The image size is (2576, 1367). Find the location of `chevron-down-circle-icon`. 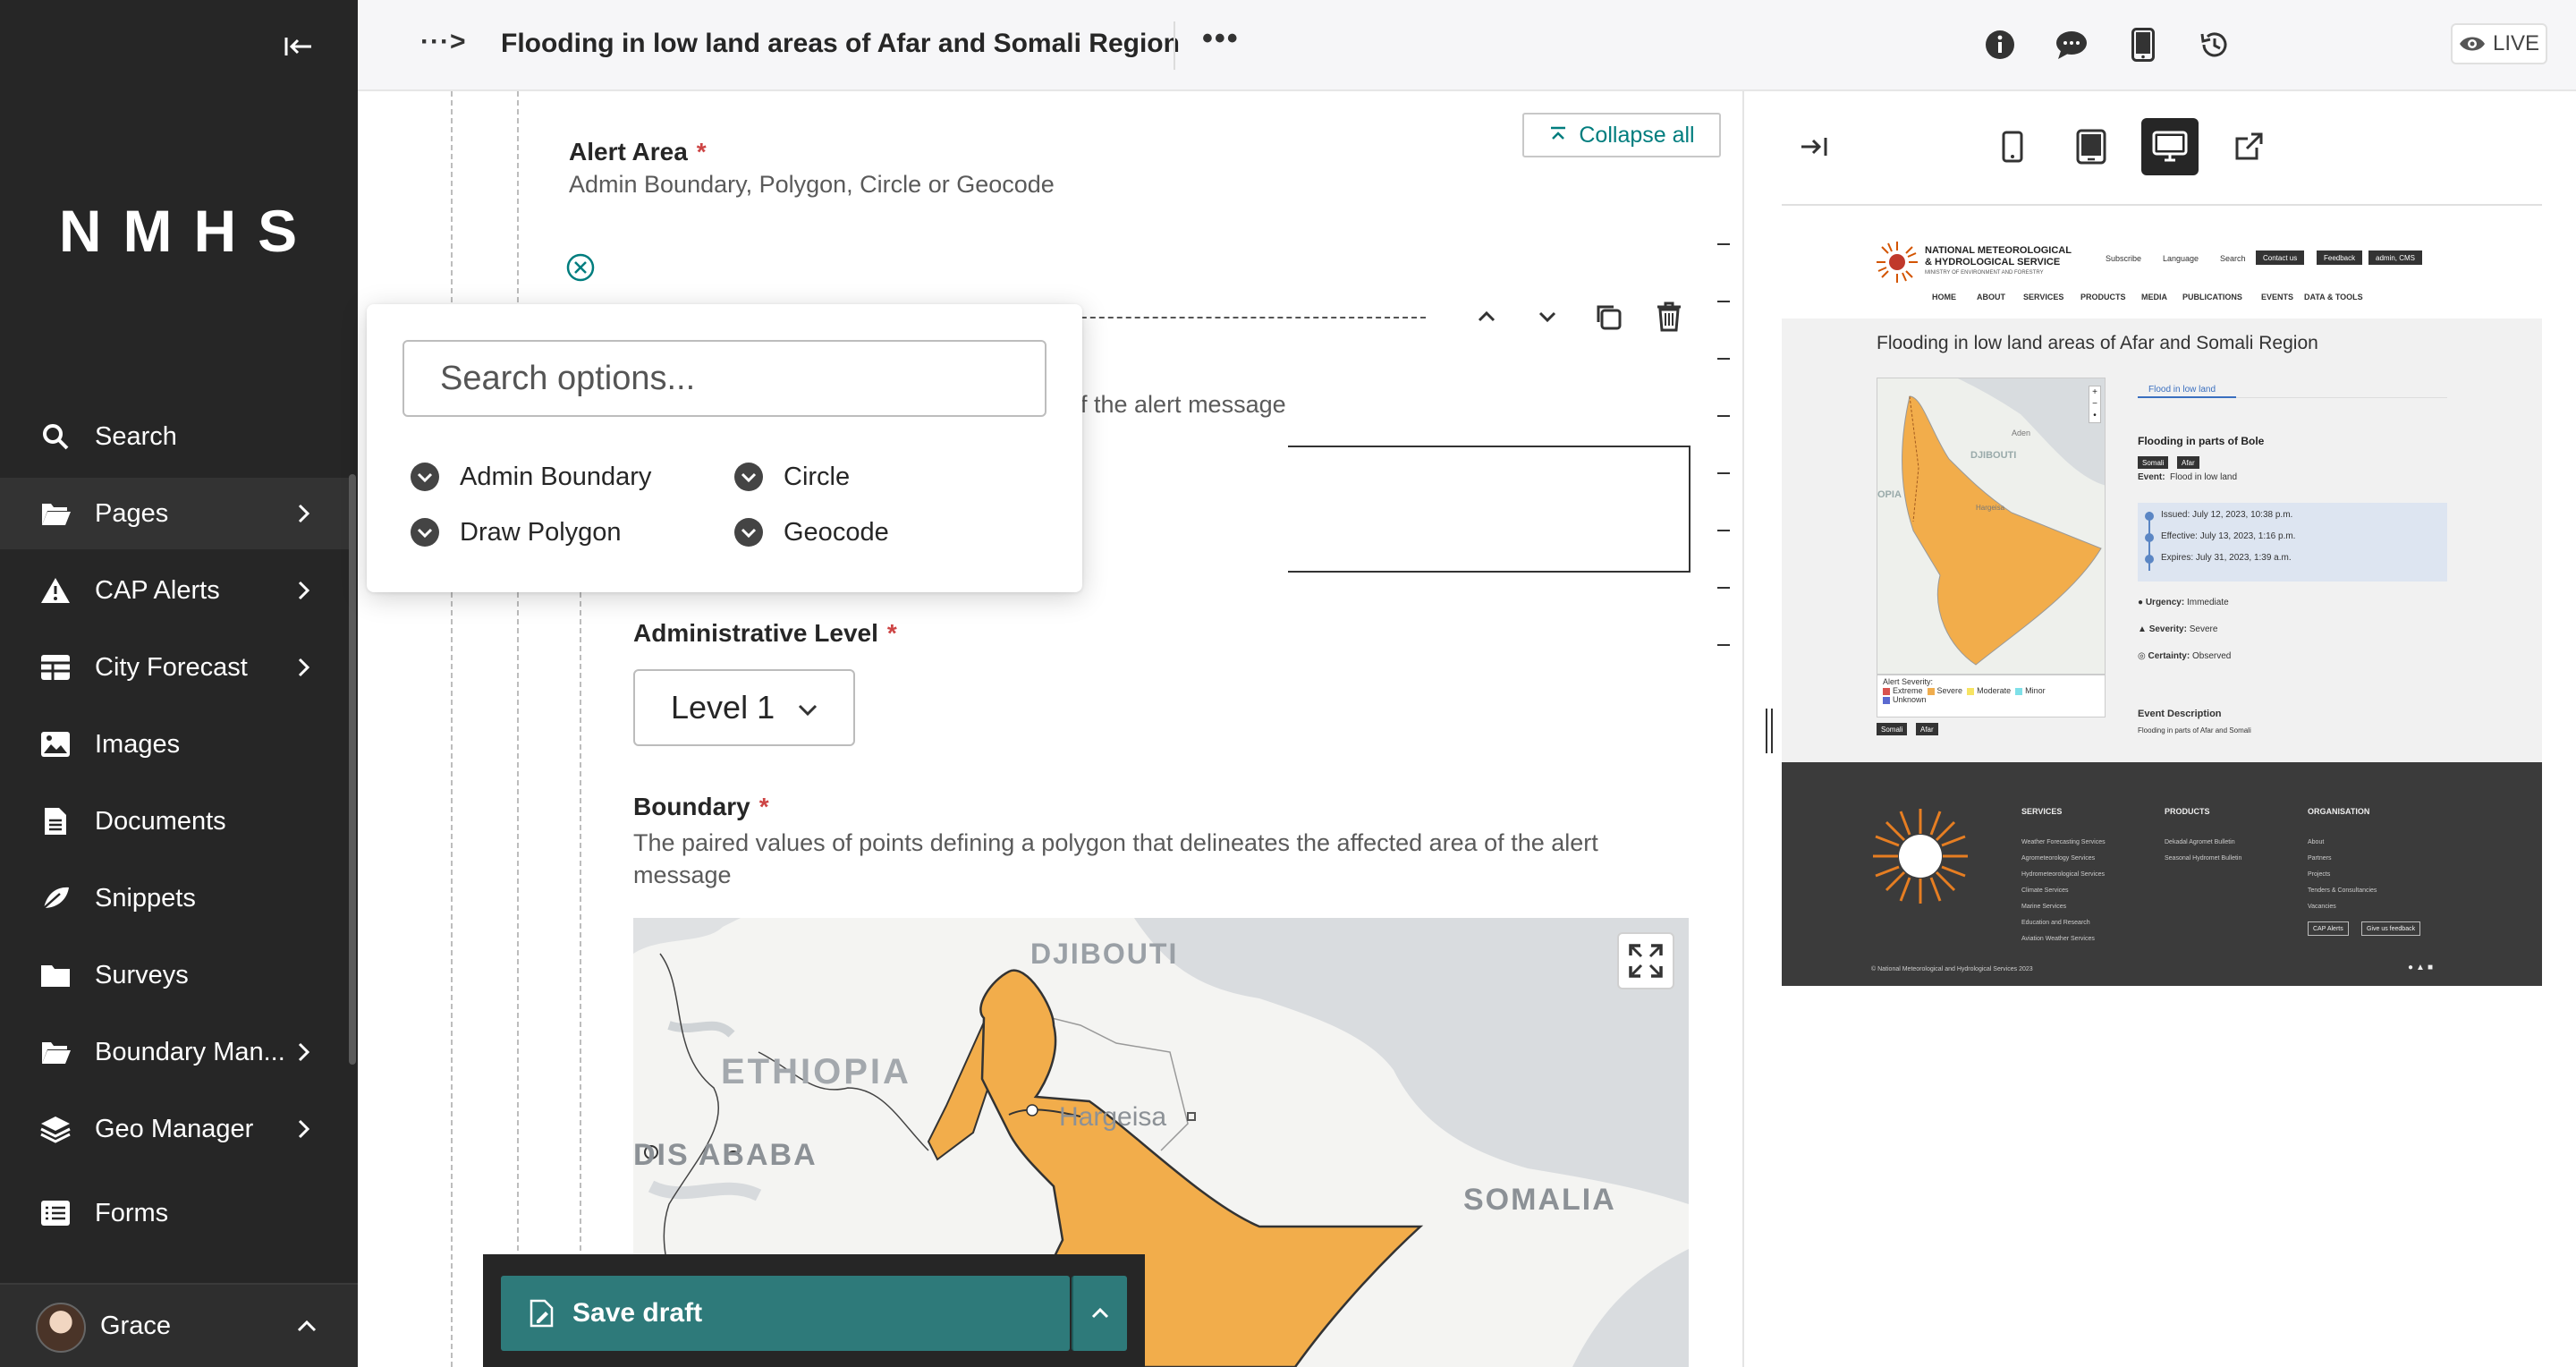

chevron-down-circle-icon is located at coordinates (748, 477).